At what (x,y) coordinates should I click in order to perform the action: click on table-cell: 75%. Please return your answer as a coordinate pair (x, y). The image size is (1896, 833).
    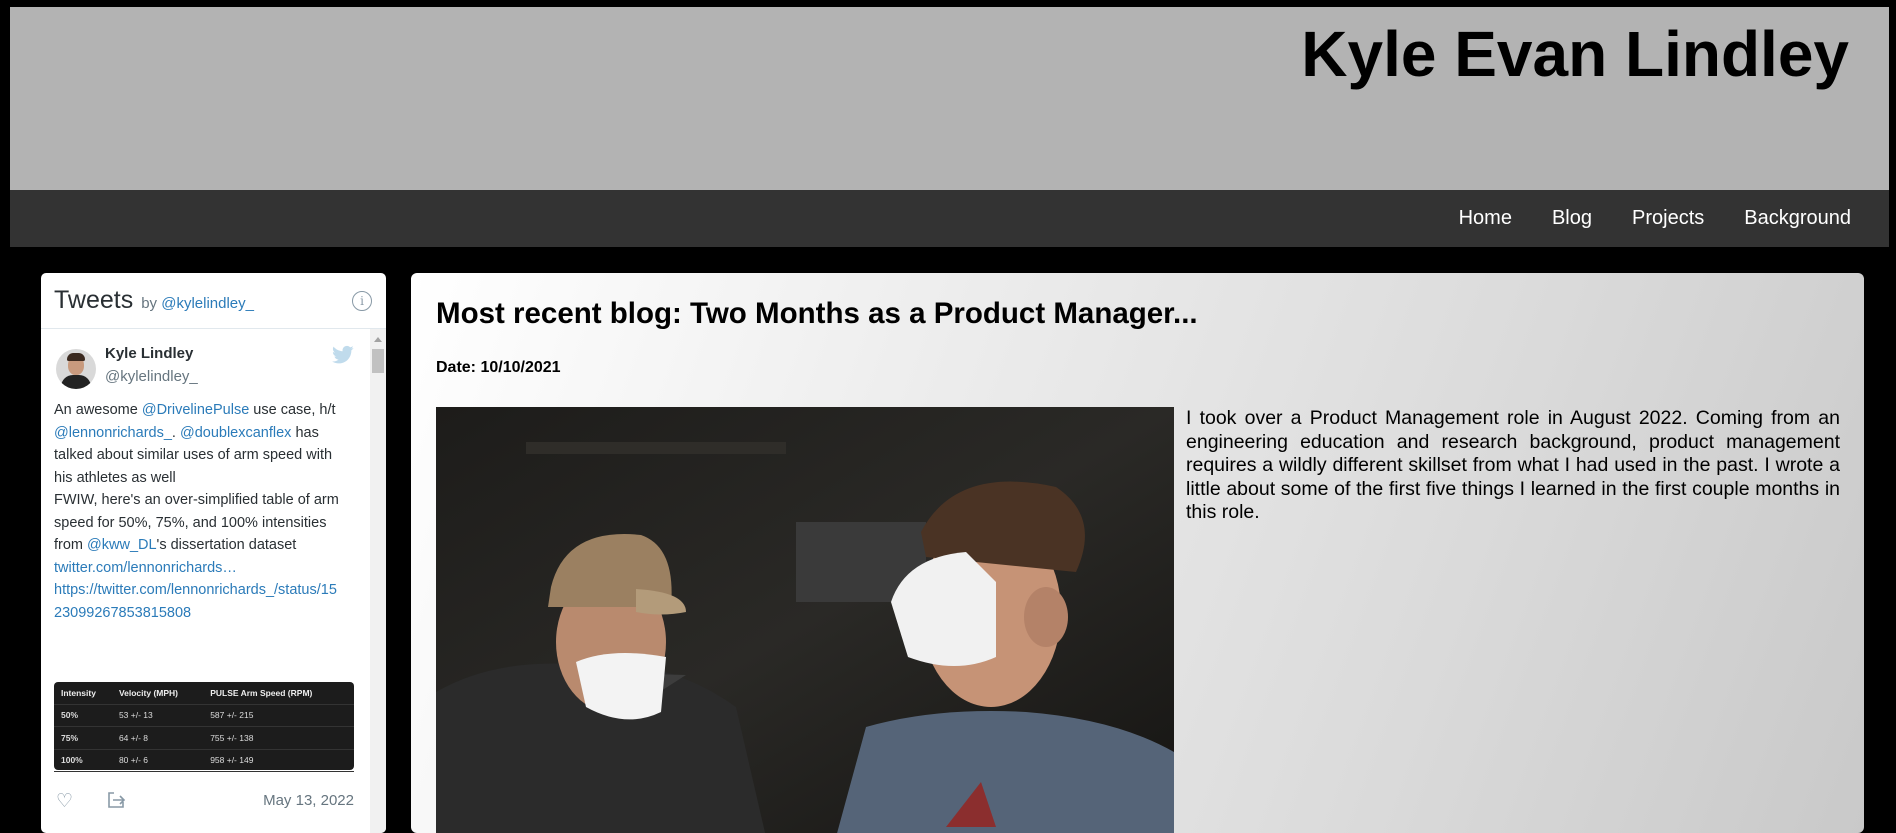
    Looking at the image, I should click on (83, 738).